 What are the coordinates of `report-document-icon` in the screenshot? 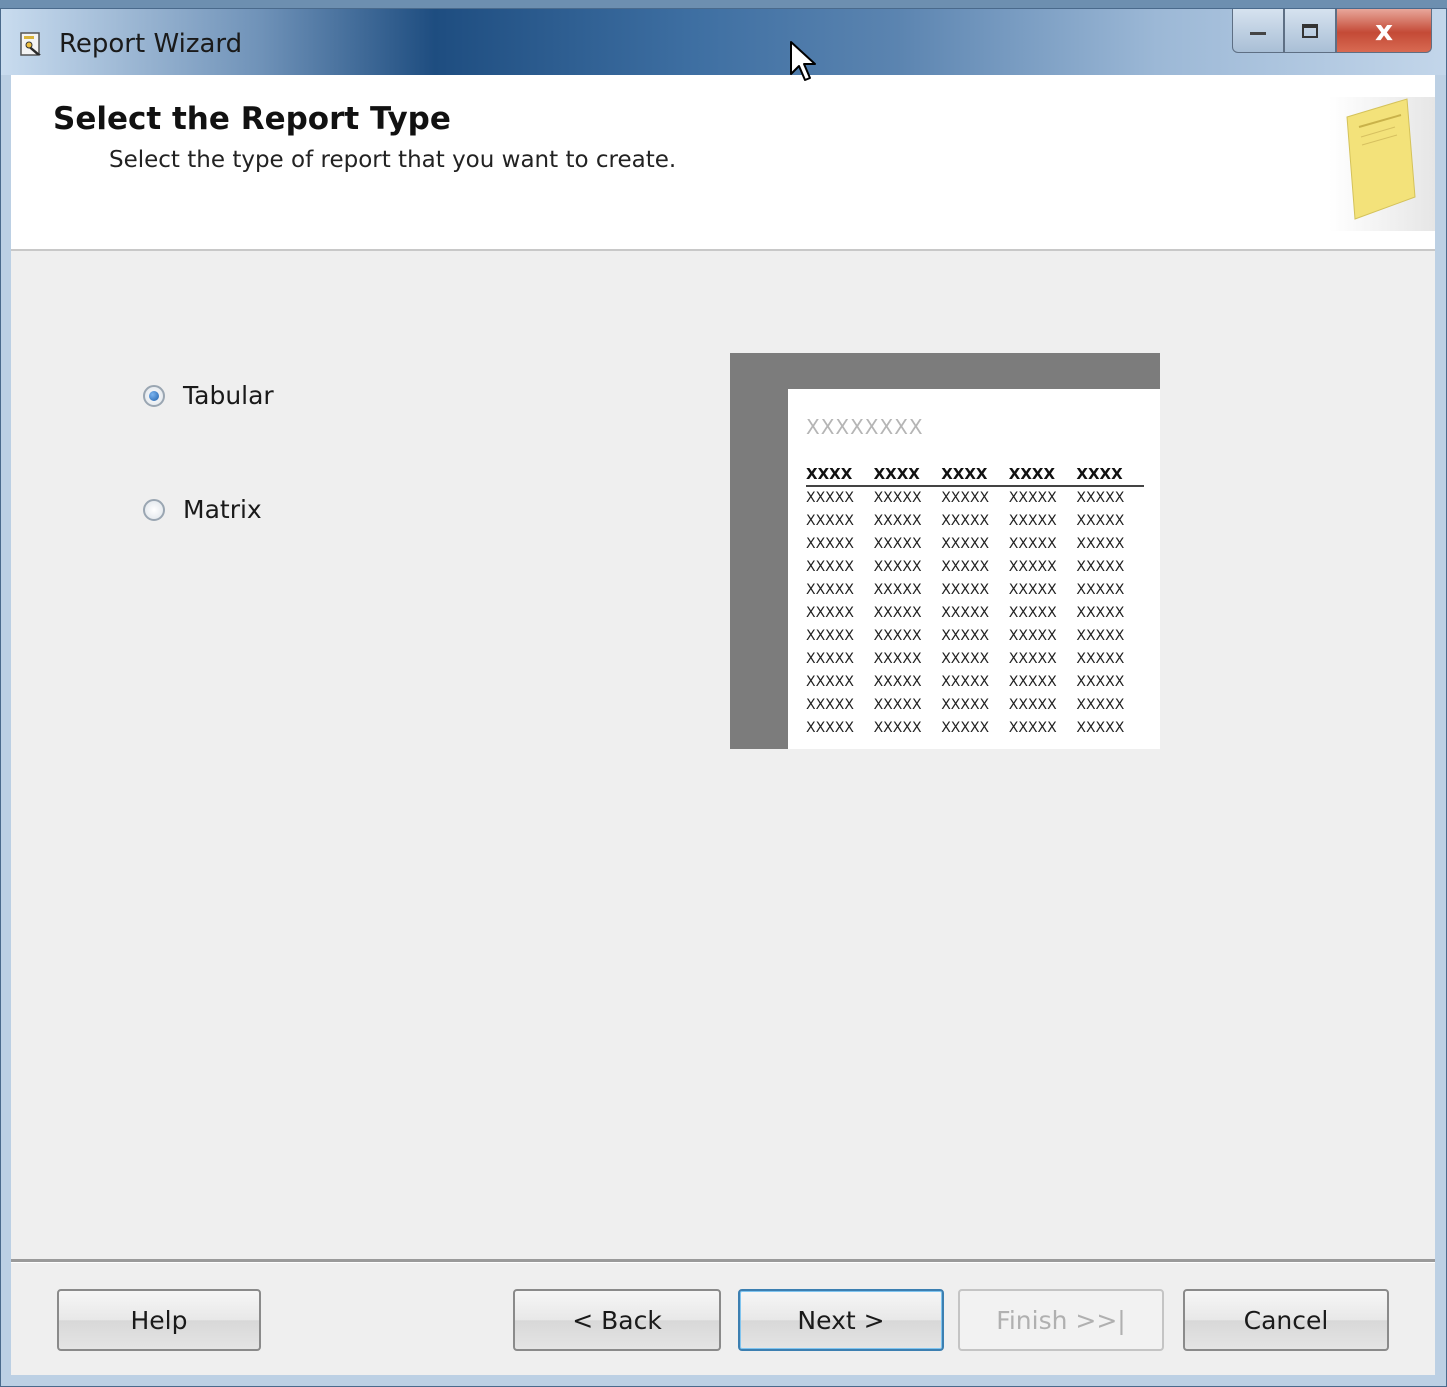 It's located at (1381, 159).